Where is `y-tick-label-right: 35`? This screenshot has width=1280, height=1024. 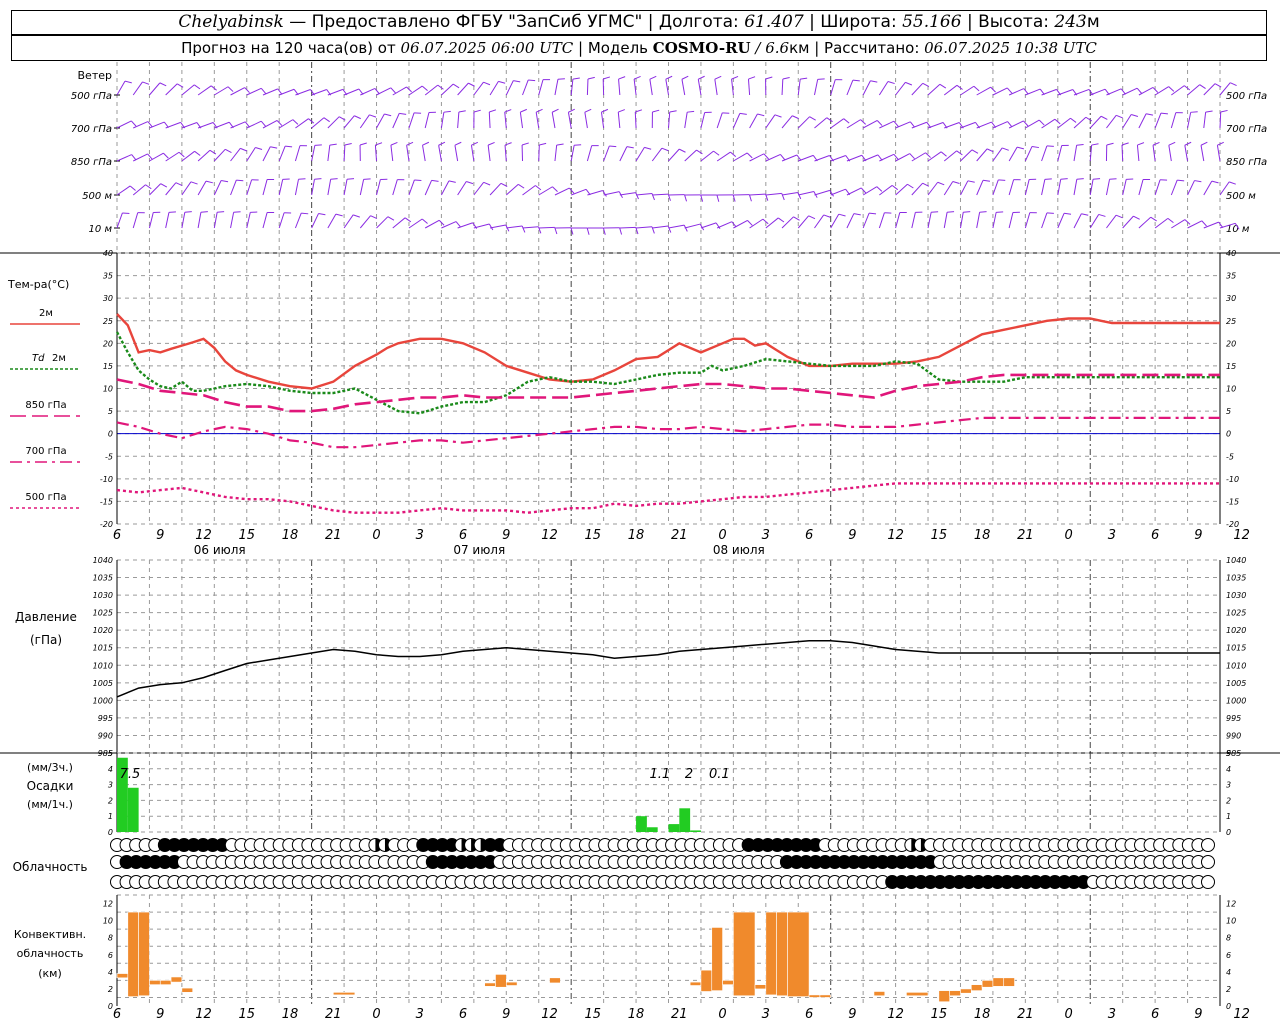
y-tick-label-right: 35 is located at coordinates (1231, 276).